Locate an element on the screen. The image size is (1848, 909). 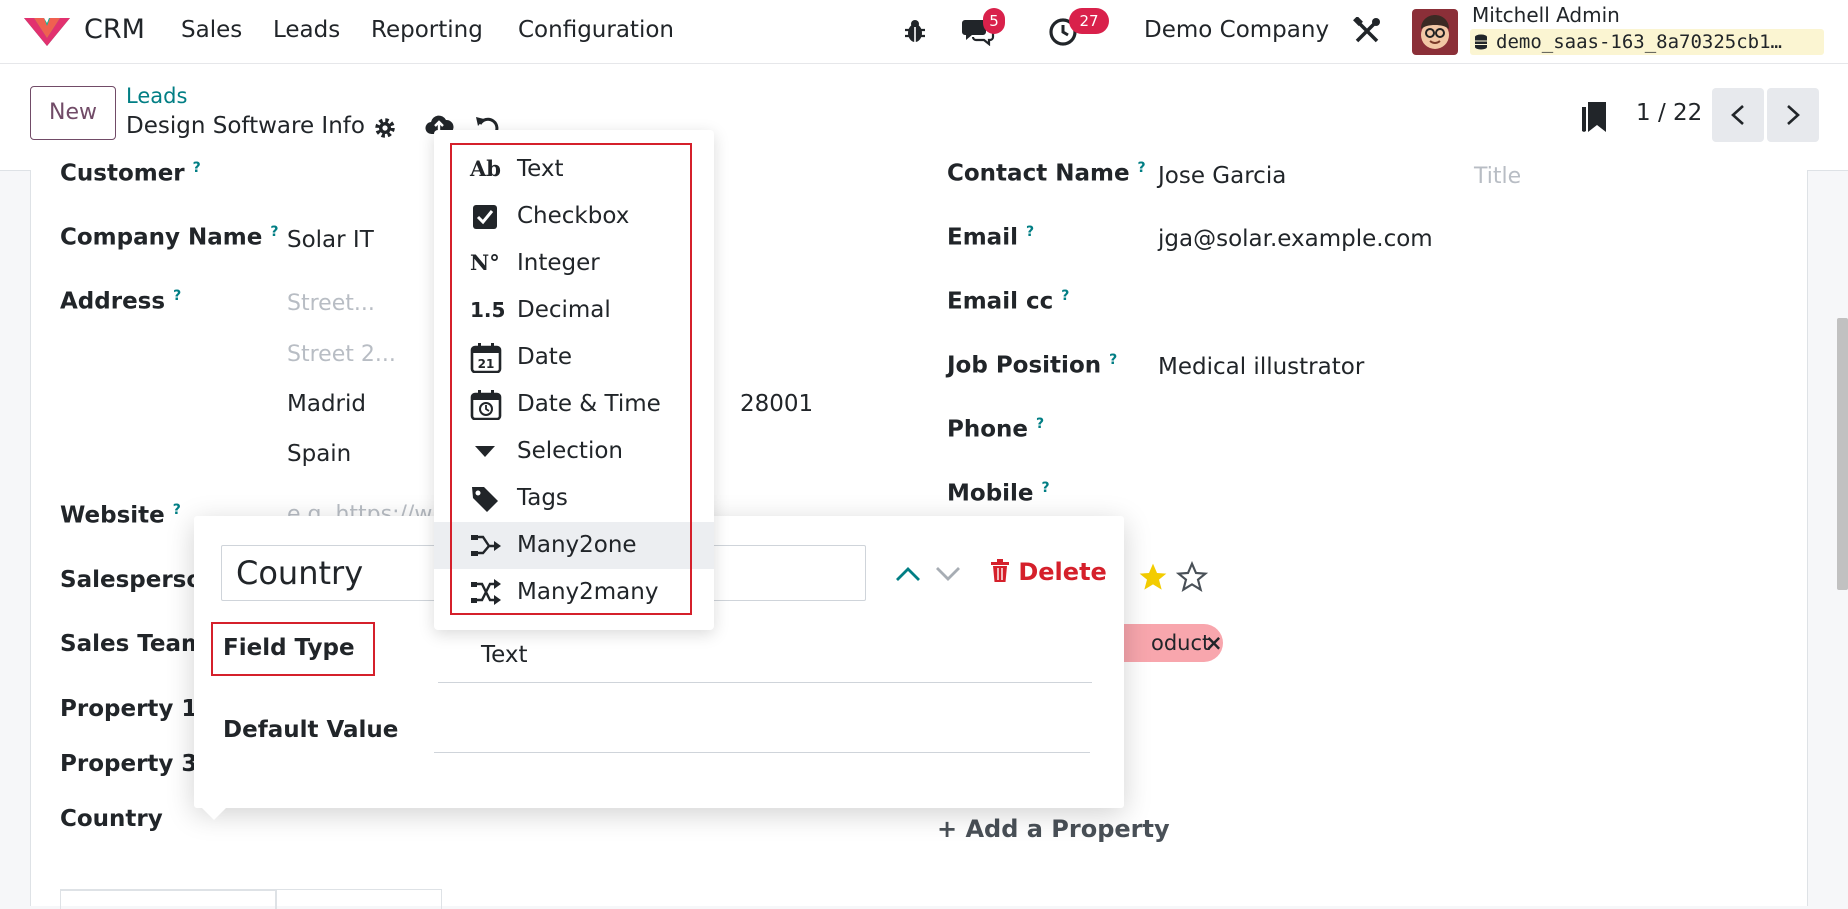
job-position-label: Job Position? is located at coordinates (1032, 365).